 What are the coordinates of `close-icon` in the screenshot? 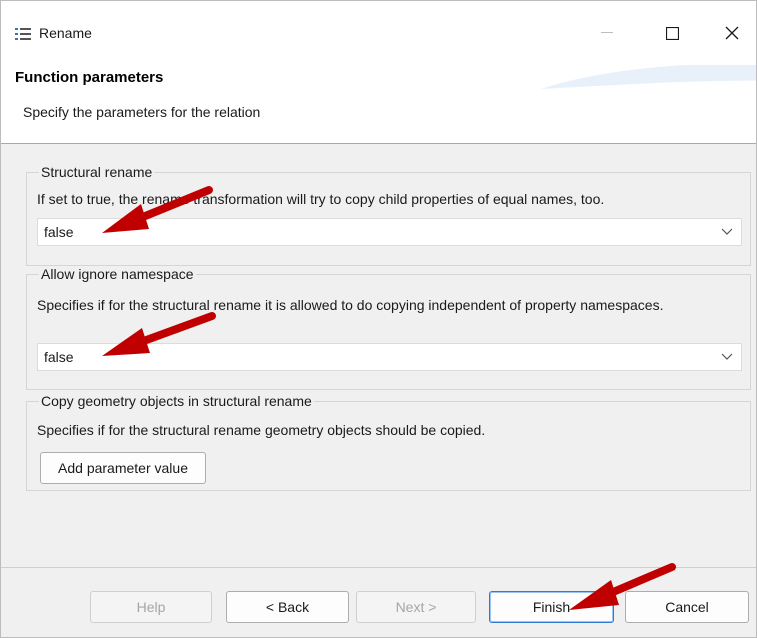 It's located at (732, 33).